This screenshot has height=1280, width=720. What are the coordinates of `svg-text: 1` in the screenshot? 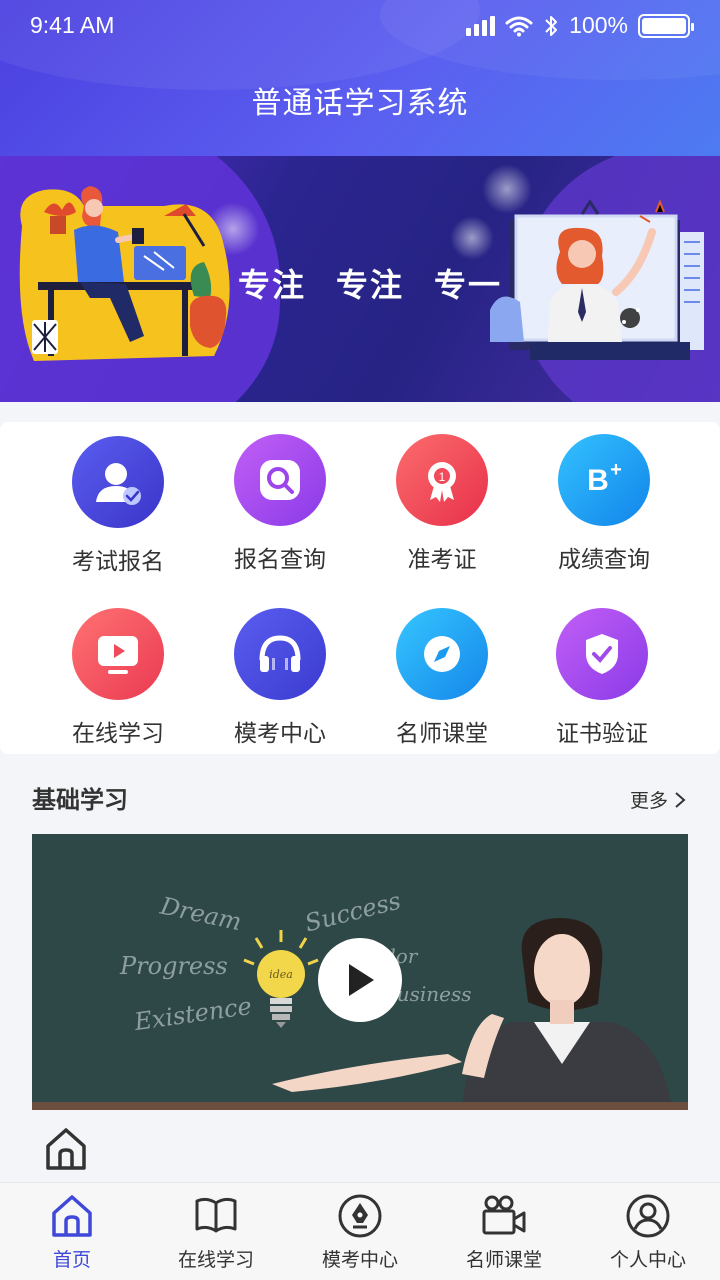 It's located at (442, 477).